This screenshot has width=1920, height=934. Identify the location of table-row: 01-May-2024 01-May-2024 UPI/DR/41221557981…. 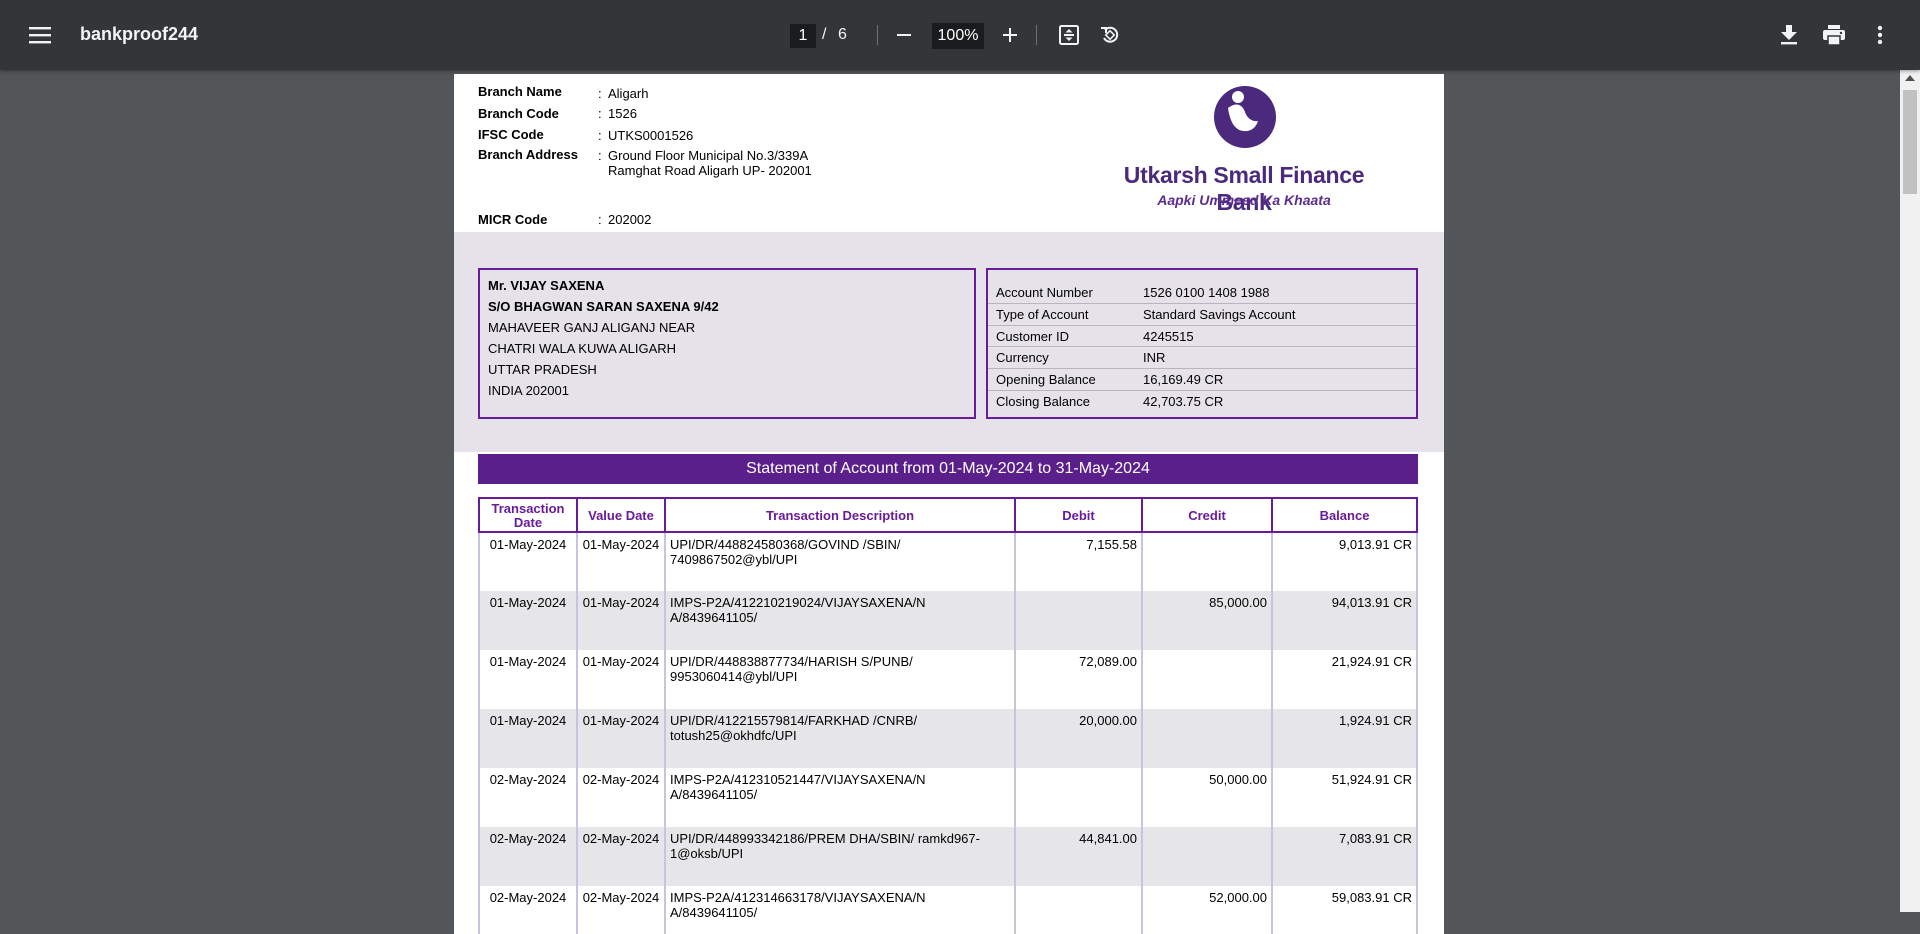
(948, 738).